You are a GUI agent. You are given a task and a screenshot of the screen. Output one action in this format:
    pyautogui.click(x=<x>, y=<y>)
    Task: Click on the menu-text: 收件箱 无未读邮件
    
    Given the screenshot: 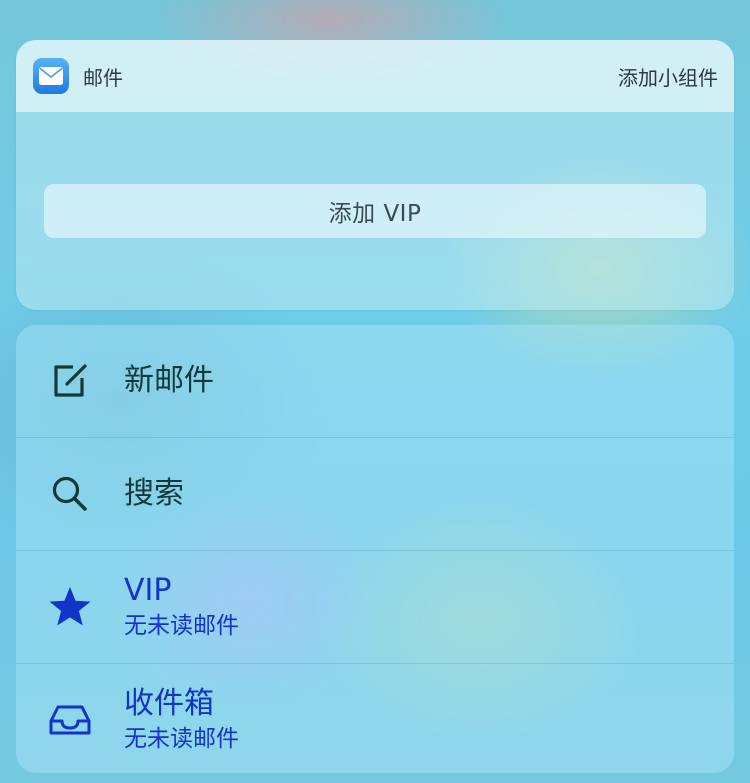 What is the action you would take?
    pyautogui.click(x=181, y=720)
    